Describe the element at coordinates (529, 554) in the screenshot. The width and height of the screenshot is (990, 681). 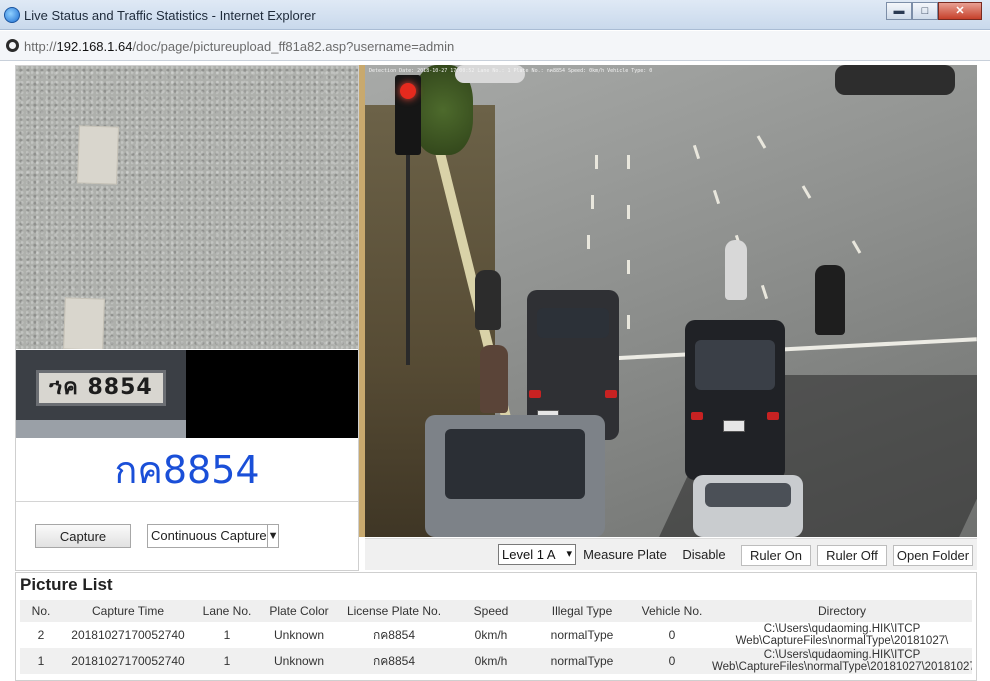
I see `stream-level-value: Level 1 A` at that location.